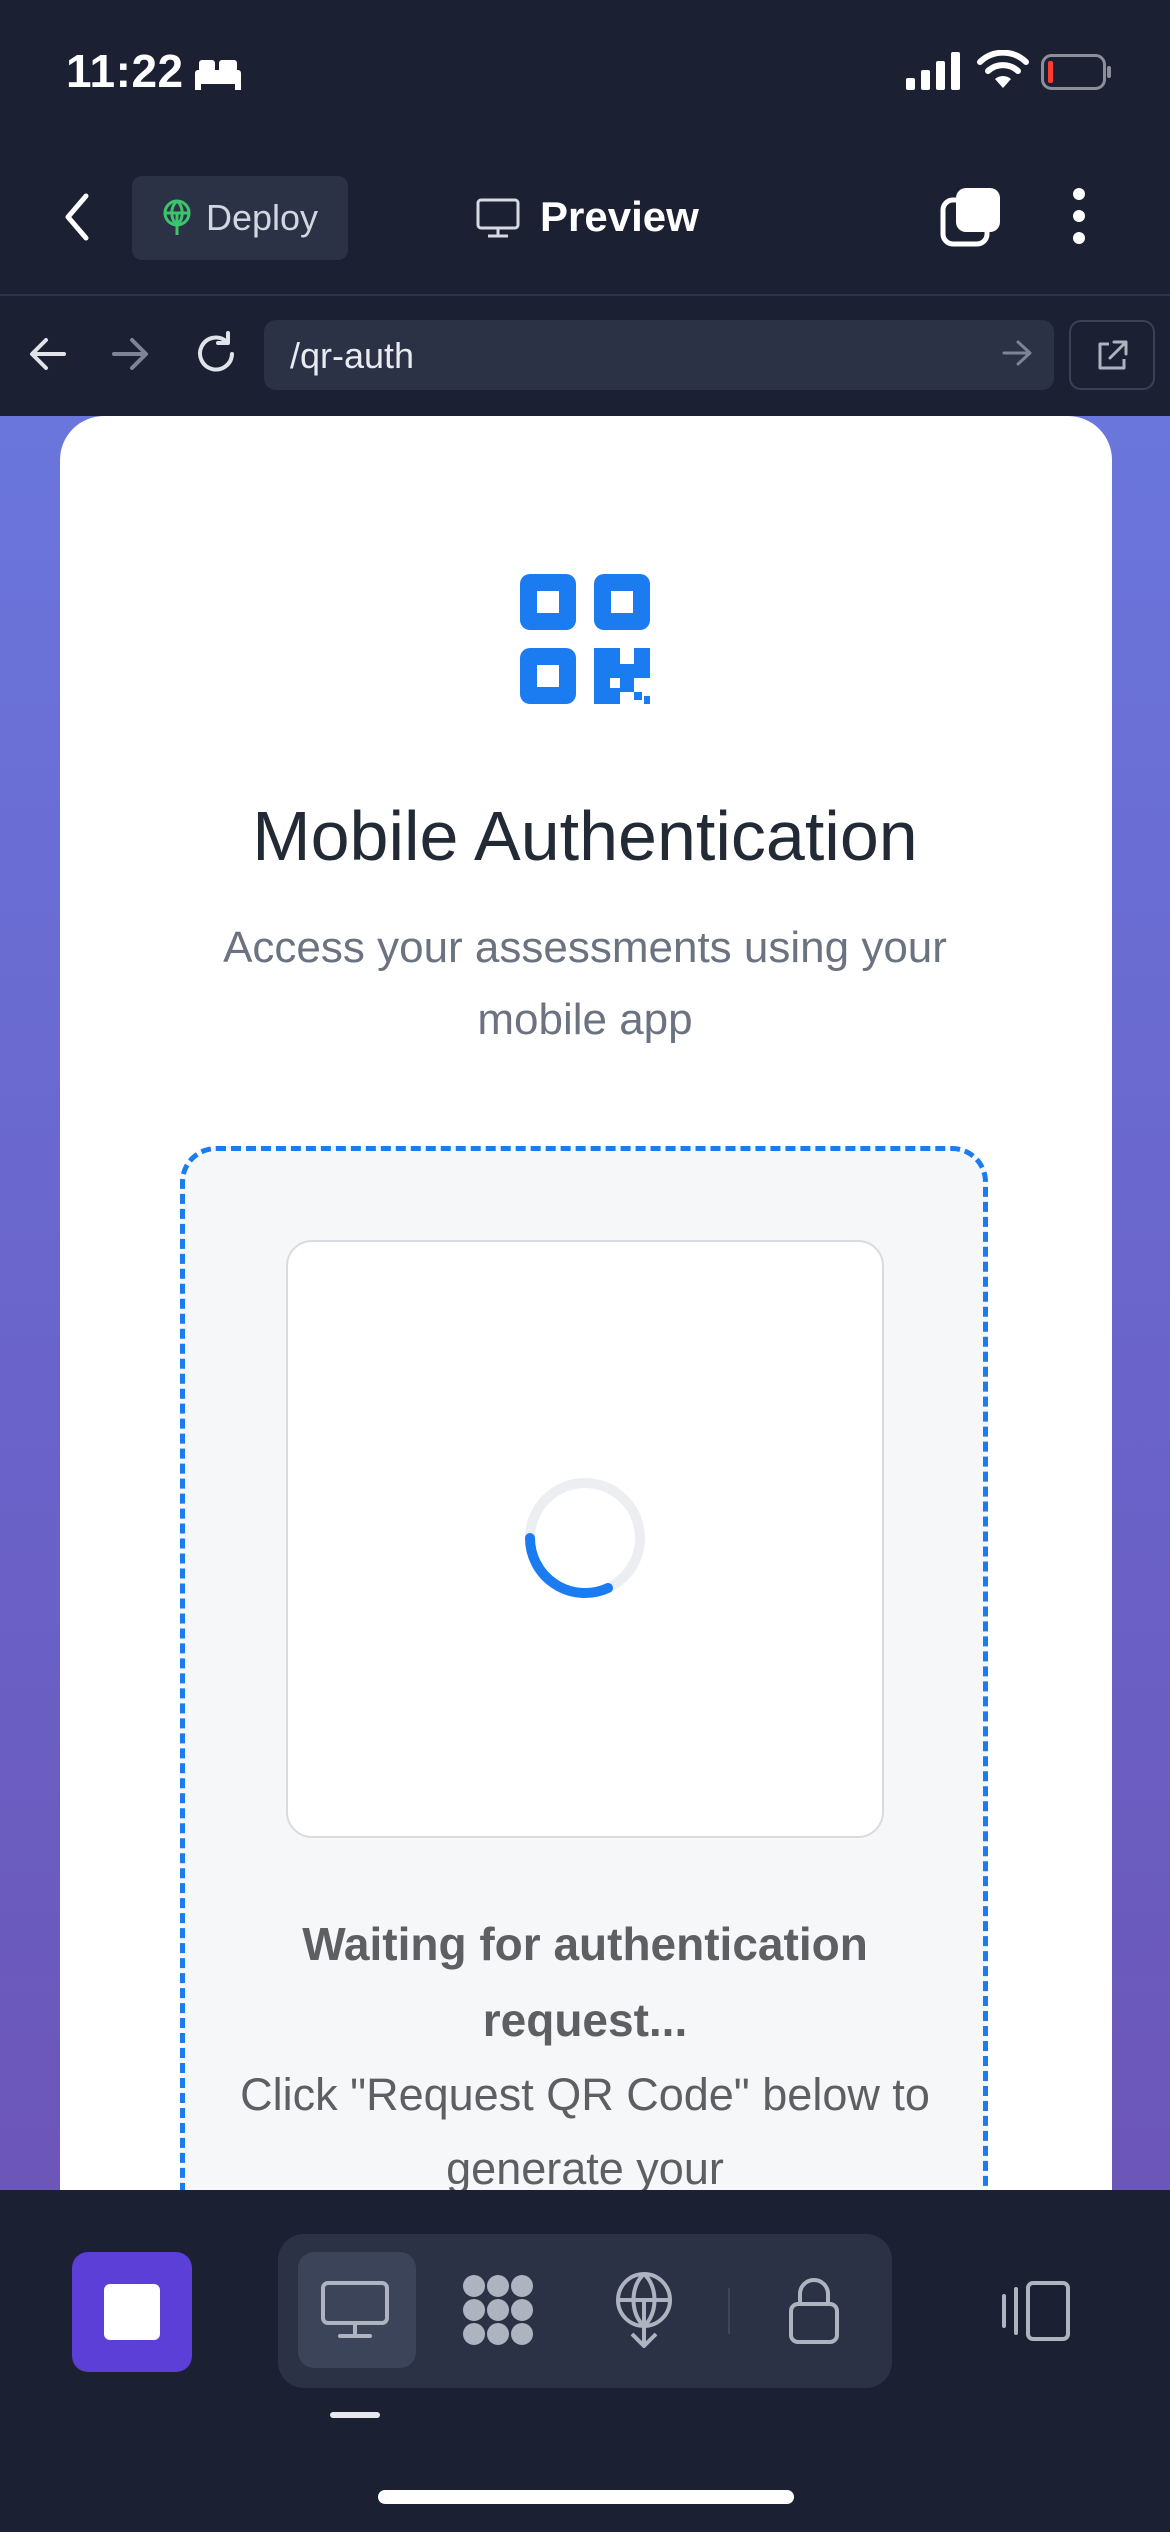 This screenshot has height=2532, width=1170. I want to click on reload-icon, so click(216, 354).